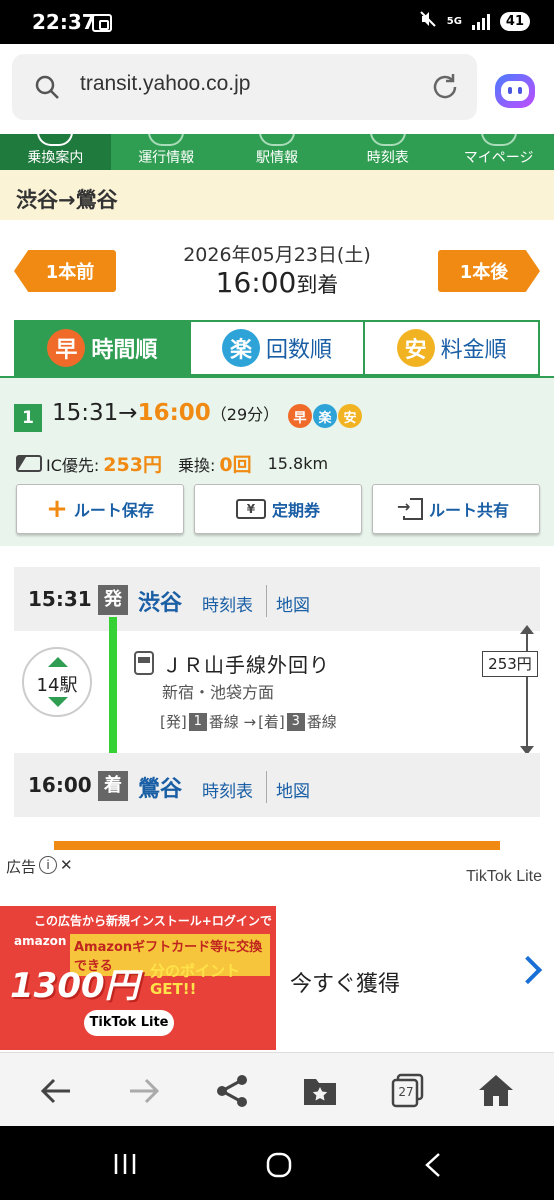 This screenshot has height=1200, width=554. What do you see at coordinates (246, 665) in the screenshot?
I see `line-name: ＪＲ山手線外回り` at bounding box center [246, 665].